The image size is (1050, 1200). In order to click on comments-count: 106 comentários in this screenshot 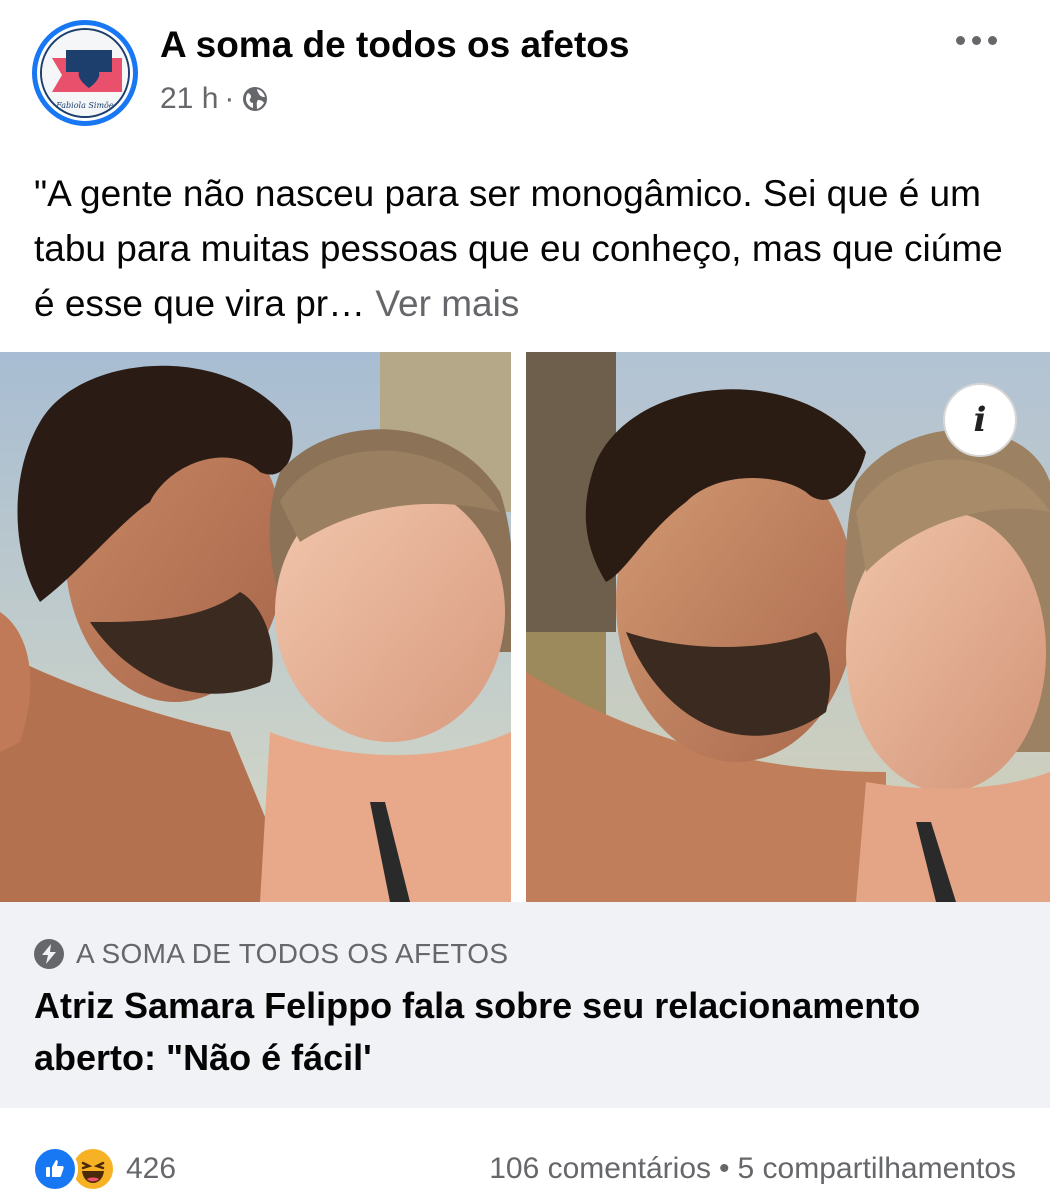, I will do `click(600, 1168)`.